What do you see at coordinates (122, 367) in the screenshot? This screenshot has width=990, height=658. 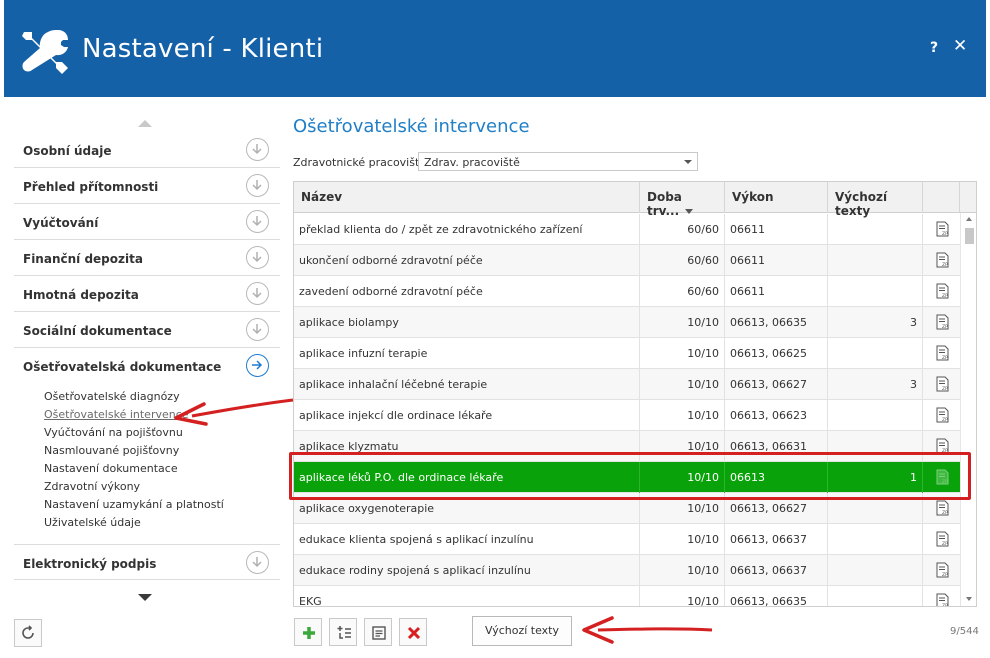 I see `sidebar-section-label: Ošetřovatelská dokumentace` at bounding box center [122, 367].